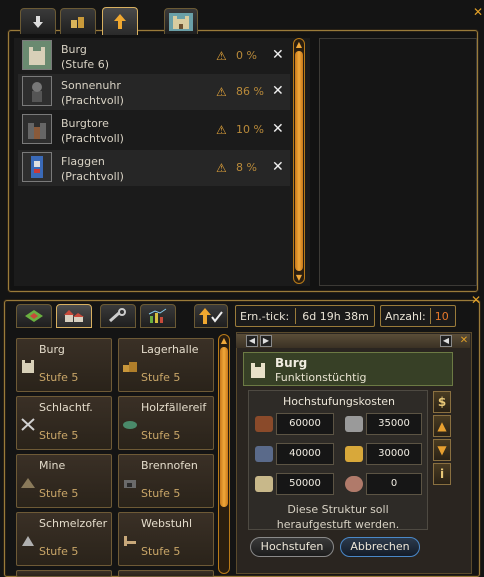  I want to click on stone-icon, so click(354, 424).